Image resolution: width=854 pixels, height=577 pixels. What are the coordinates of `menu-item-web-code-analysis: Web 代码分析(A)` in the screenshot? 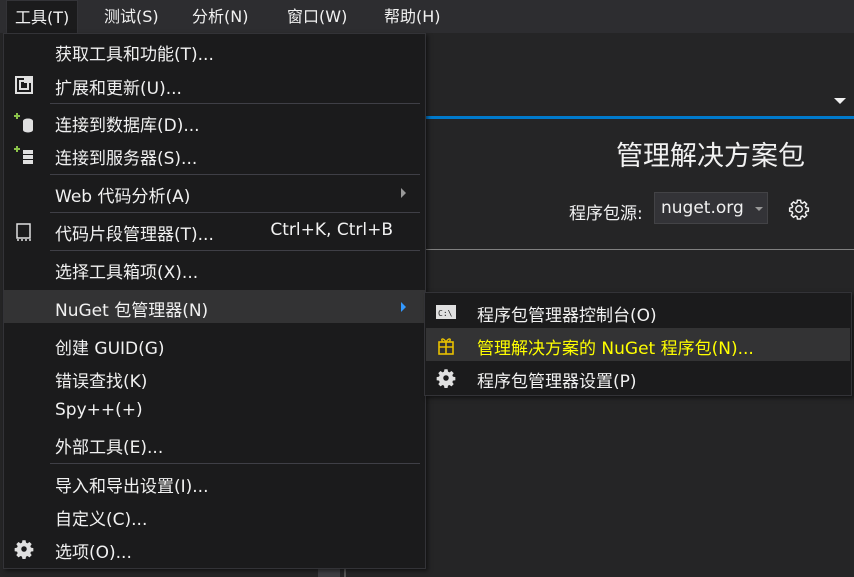 It's located at (214, 192).